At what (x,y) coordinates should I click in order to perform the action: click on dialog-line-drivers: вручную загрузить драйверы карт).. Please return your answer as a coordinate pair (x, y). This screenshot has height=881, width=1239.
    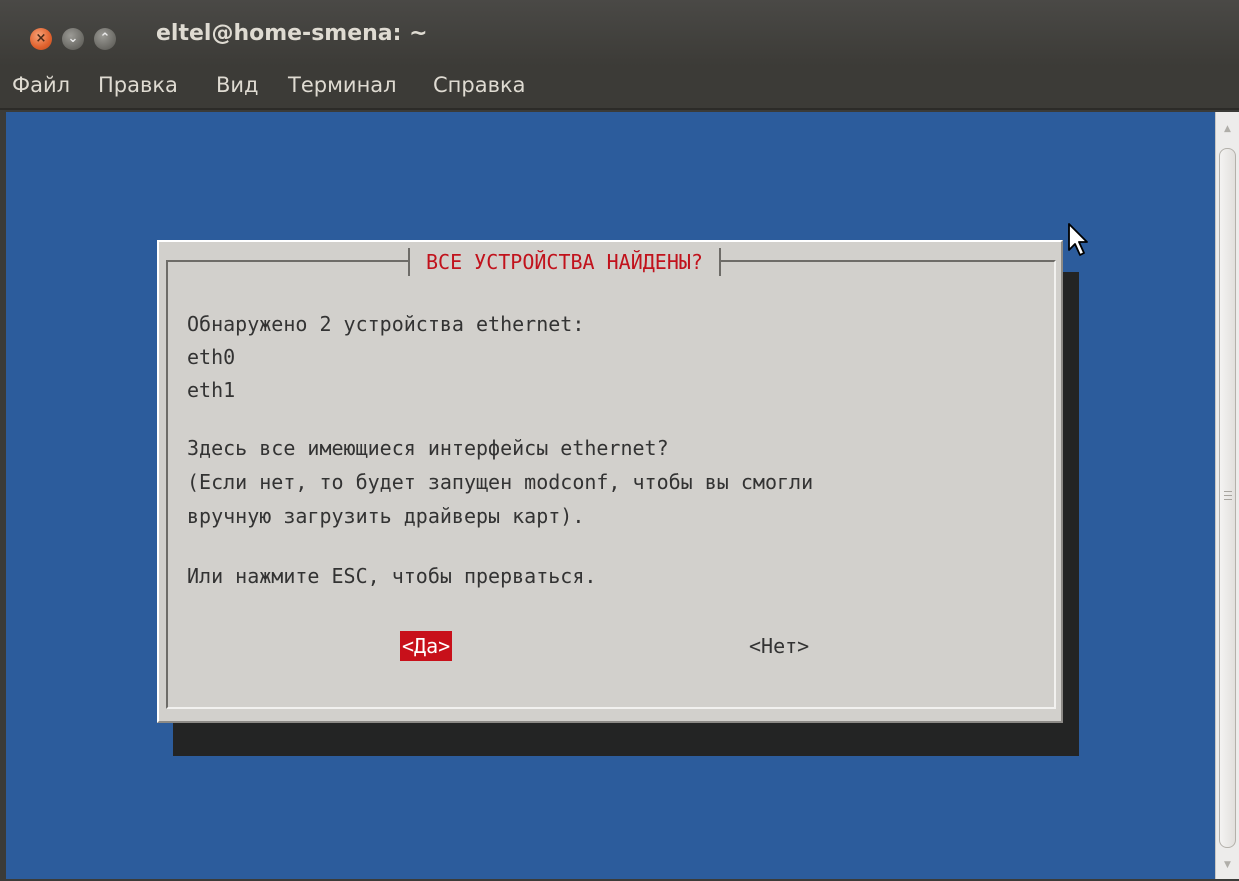
    Looking at the image, I should click on (386, 516).